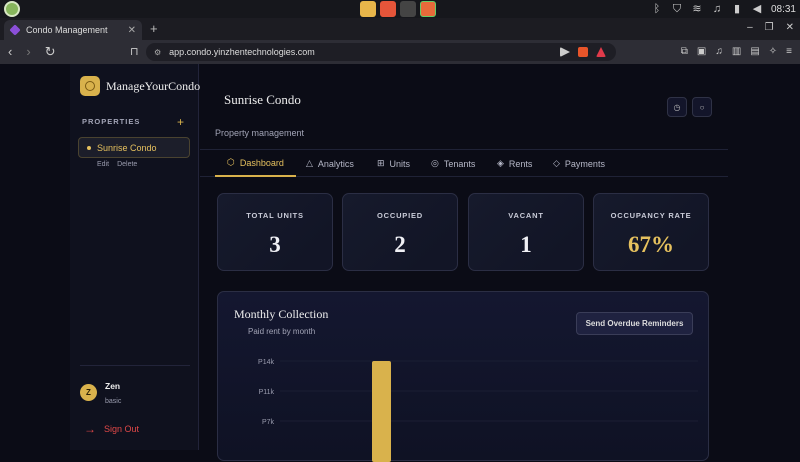 This screenshot has height=462, width=800. I want to click on tab-tenants: ◎ Tenants, so click(453, 163).